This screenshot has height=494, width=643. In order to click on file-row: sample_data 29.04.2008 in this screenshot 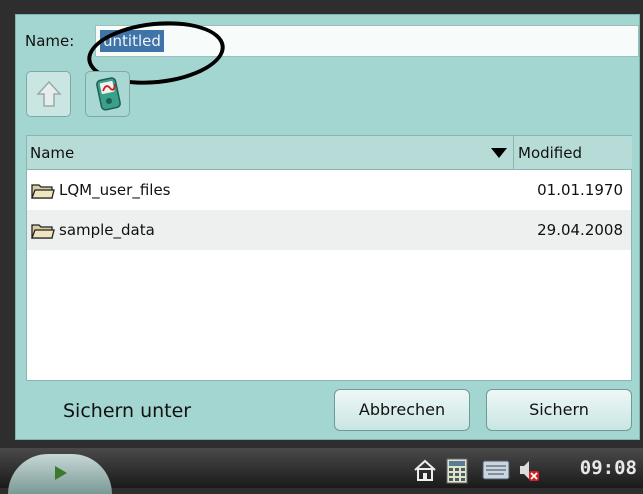, I will do `click(329, 230)`.